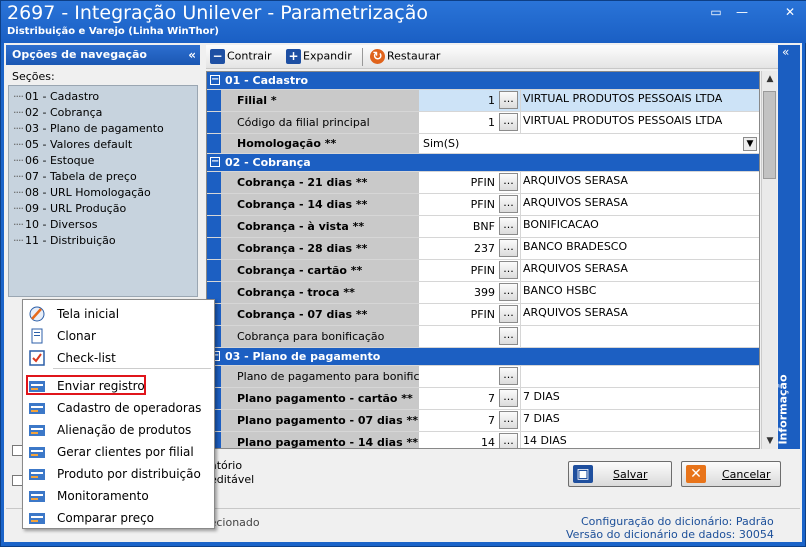 The height and width of the screenshot is (547, 806). What do you see at coordinates (320, 143) in the screenshot?
I see `prop-name: Homologação **` at bounding box center [320, 143].